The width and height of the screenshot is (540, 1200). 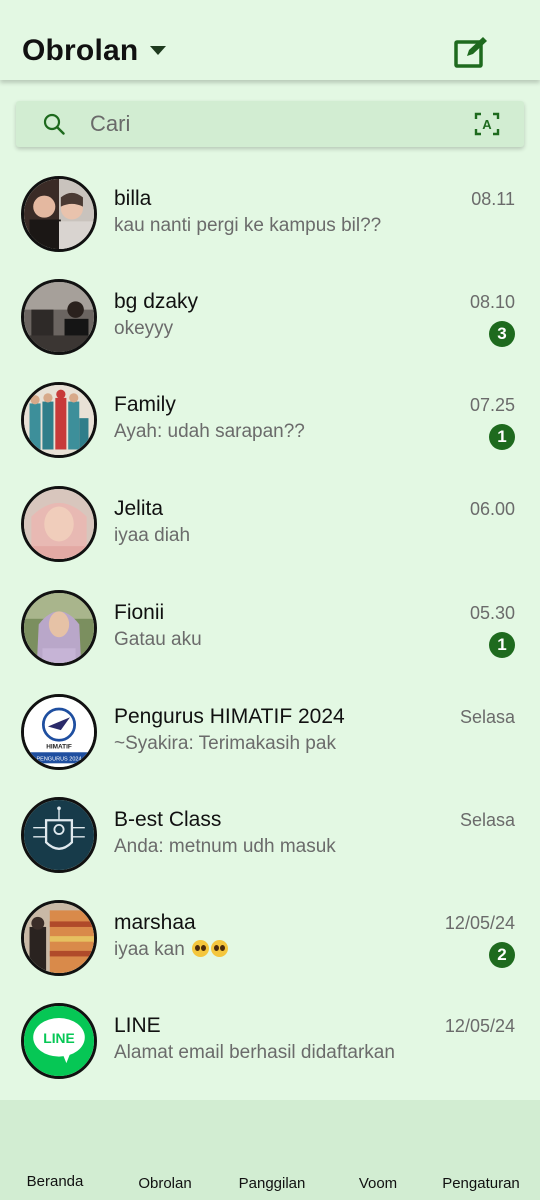 I want to click on avatar-logo-subtext: PENGURUS 2024, so click(x=58, y=760).